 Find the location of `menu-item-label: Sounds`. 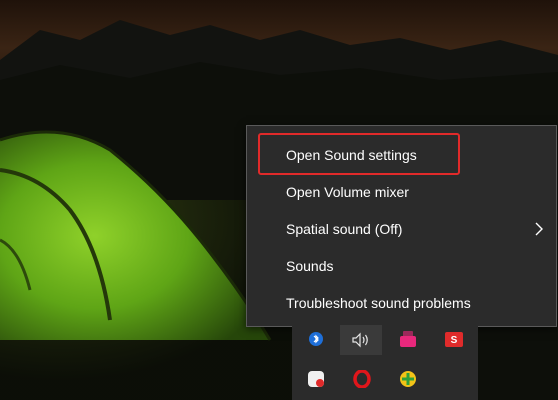

menu-item-label: Sounds is located at coordinates (310, 265).